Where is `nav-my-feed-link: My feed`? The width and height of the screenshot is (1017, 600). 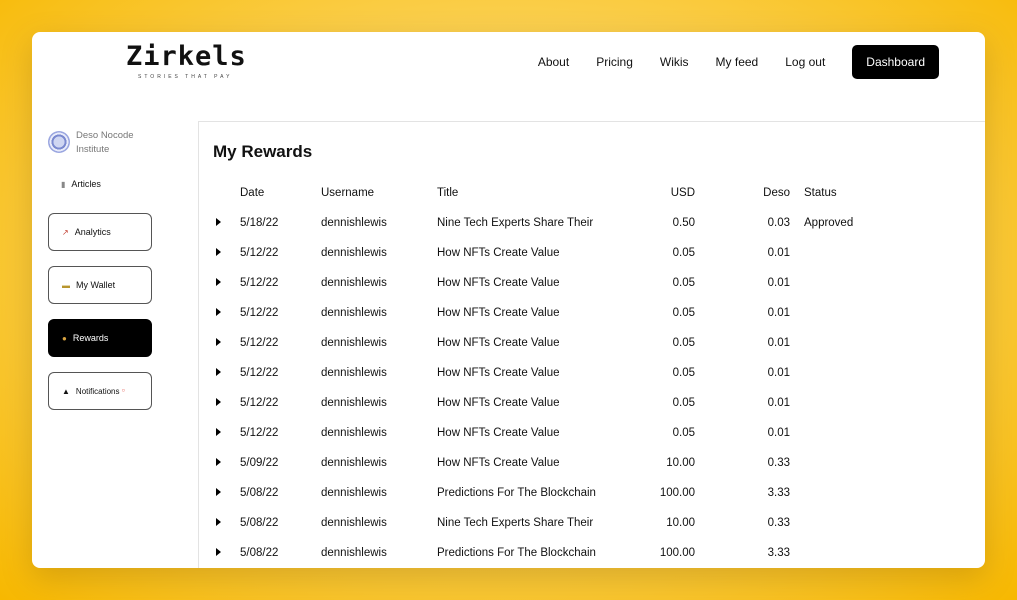
nav-my-feed-link: My feed is located at coordinates (737, 62).